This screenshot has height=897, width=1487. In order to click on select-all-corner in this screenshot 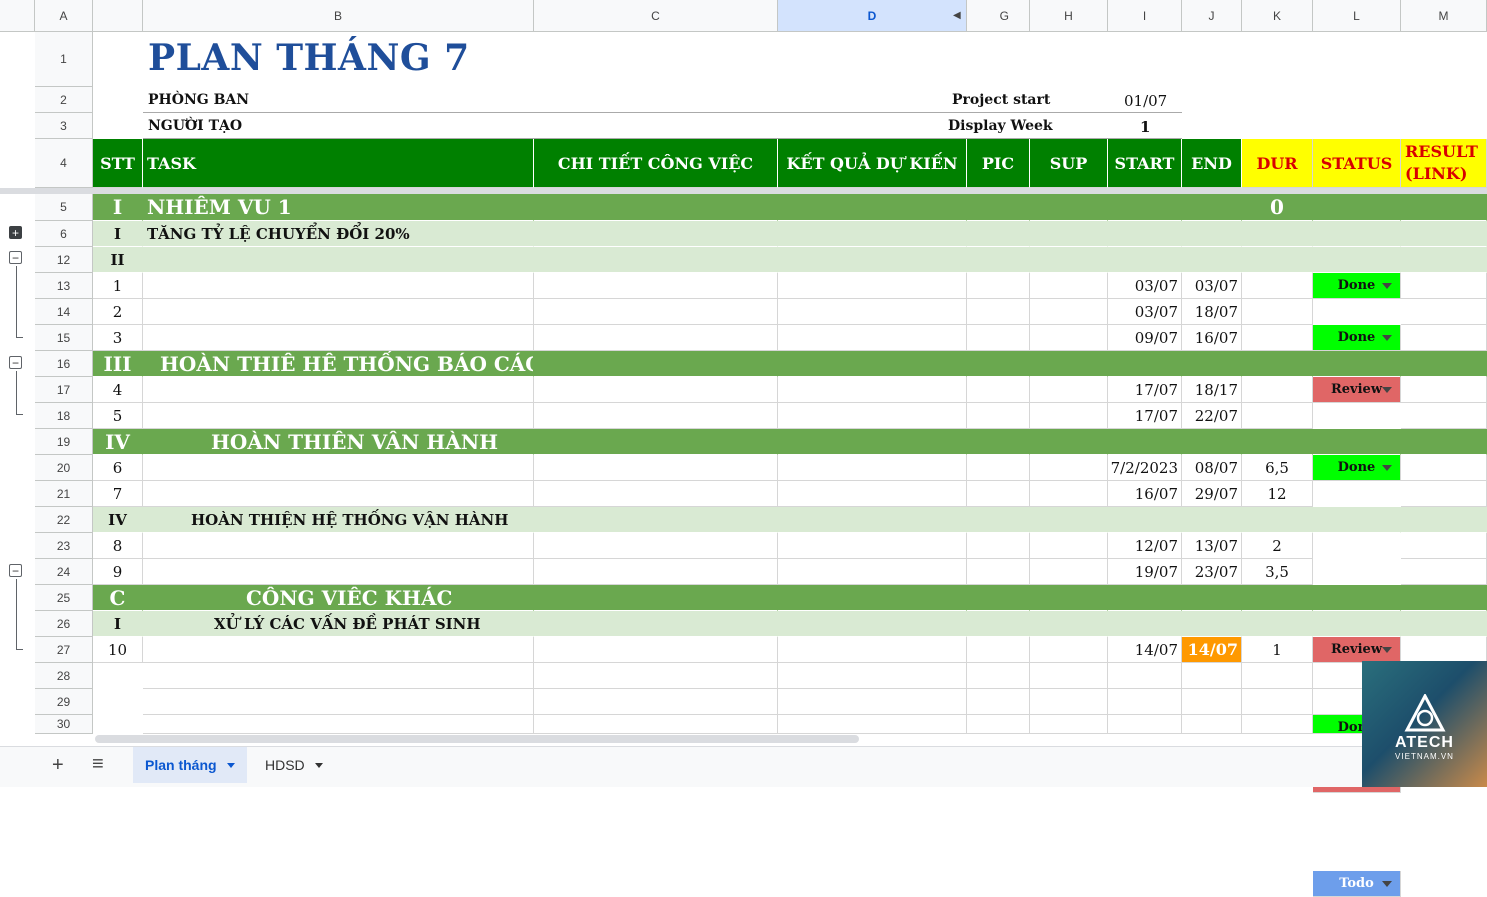, I will do `click(17, 16)`.